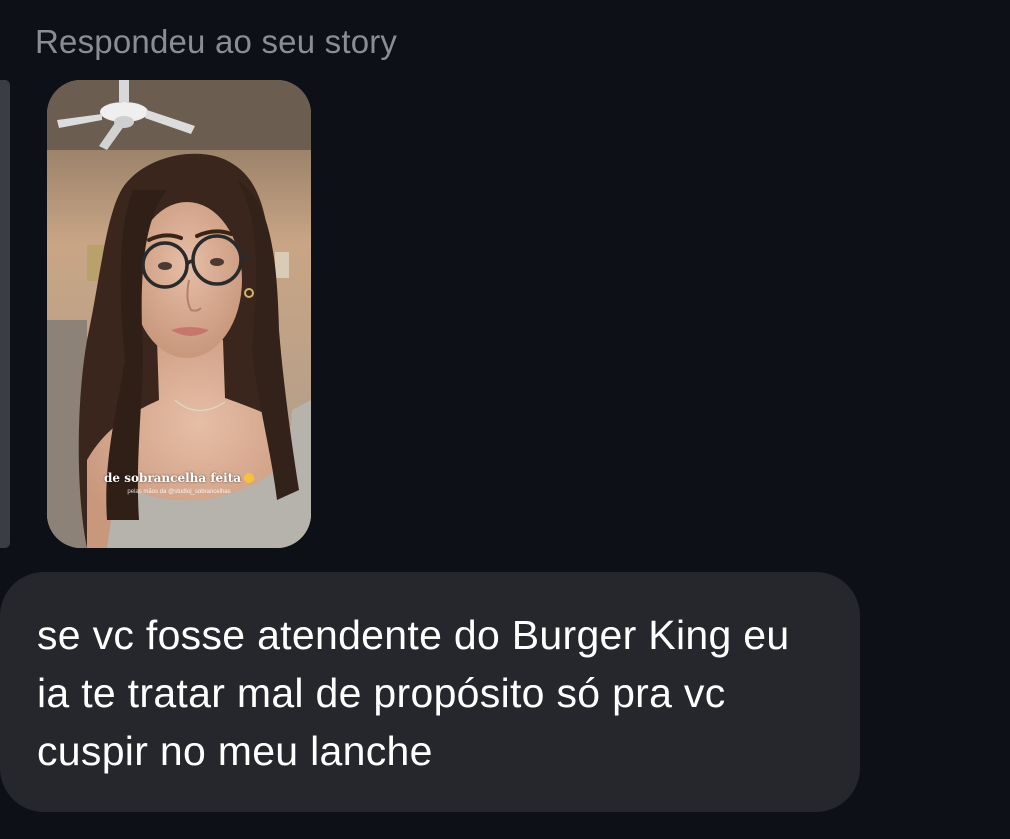  Describe the element at coordinates (5, 314) in the screenshot. I see `reply-quote-bar` at that location.